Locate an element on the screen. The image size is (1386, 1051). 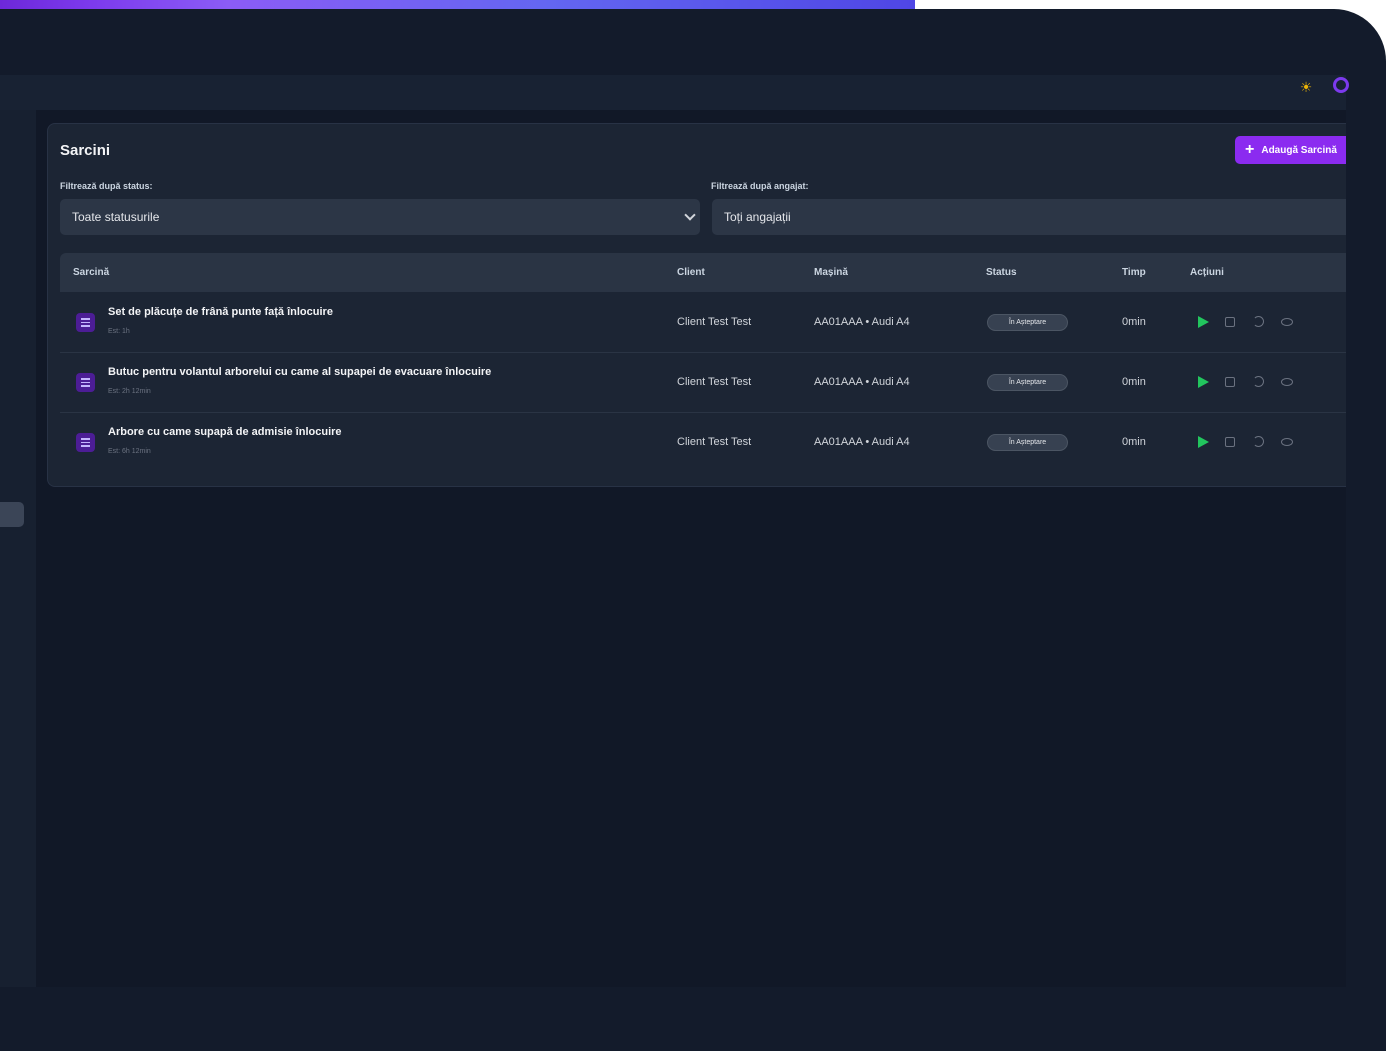
status-filter-value: Toate statusurile is located at coordinates (116, 217).